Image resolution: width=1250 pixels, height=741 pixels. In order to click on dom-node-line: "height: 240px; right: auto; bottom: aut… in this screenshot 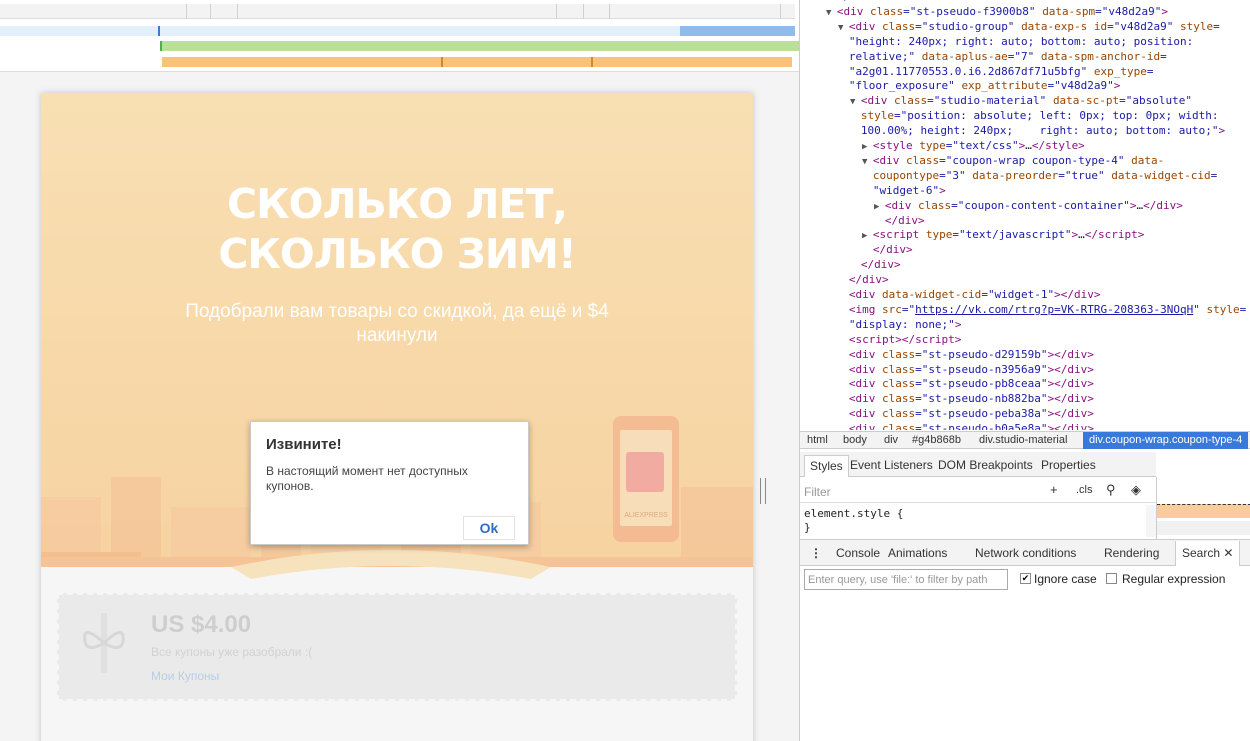, I will do `click(1015, 42)`.